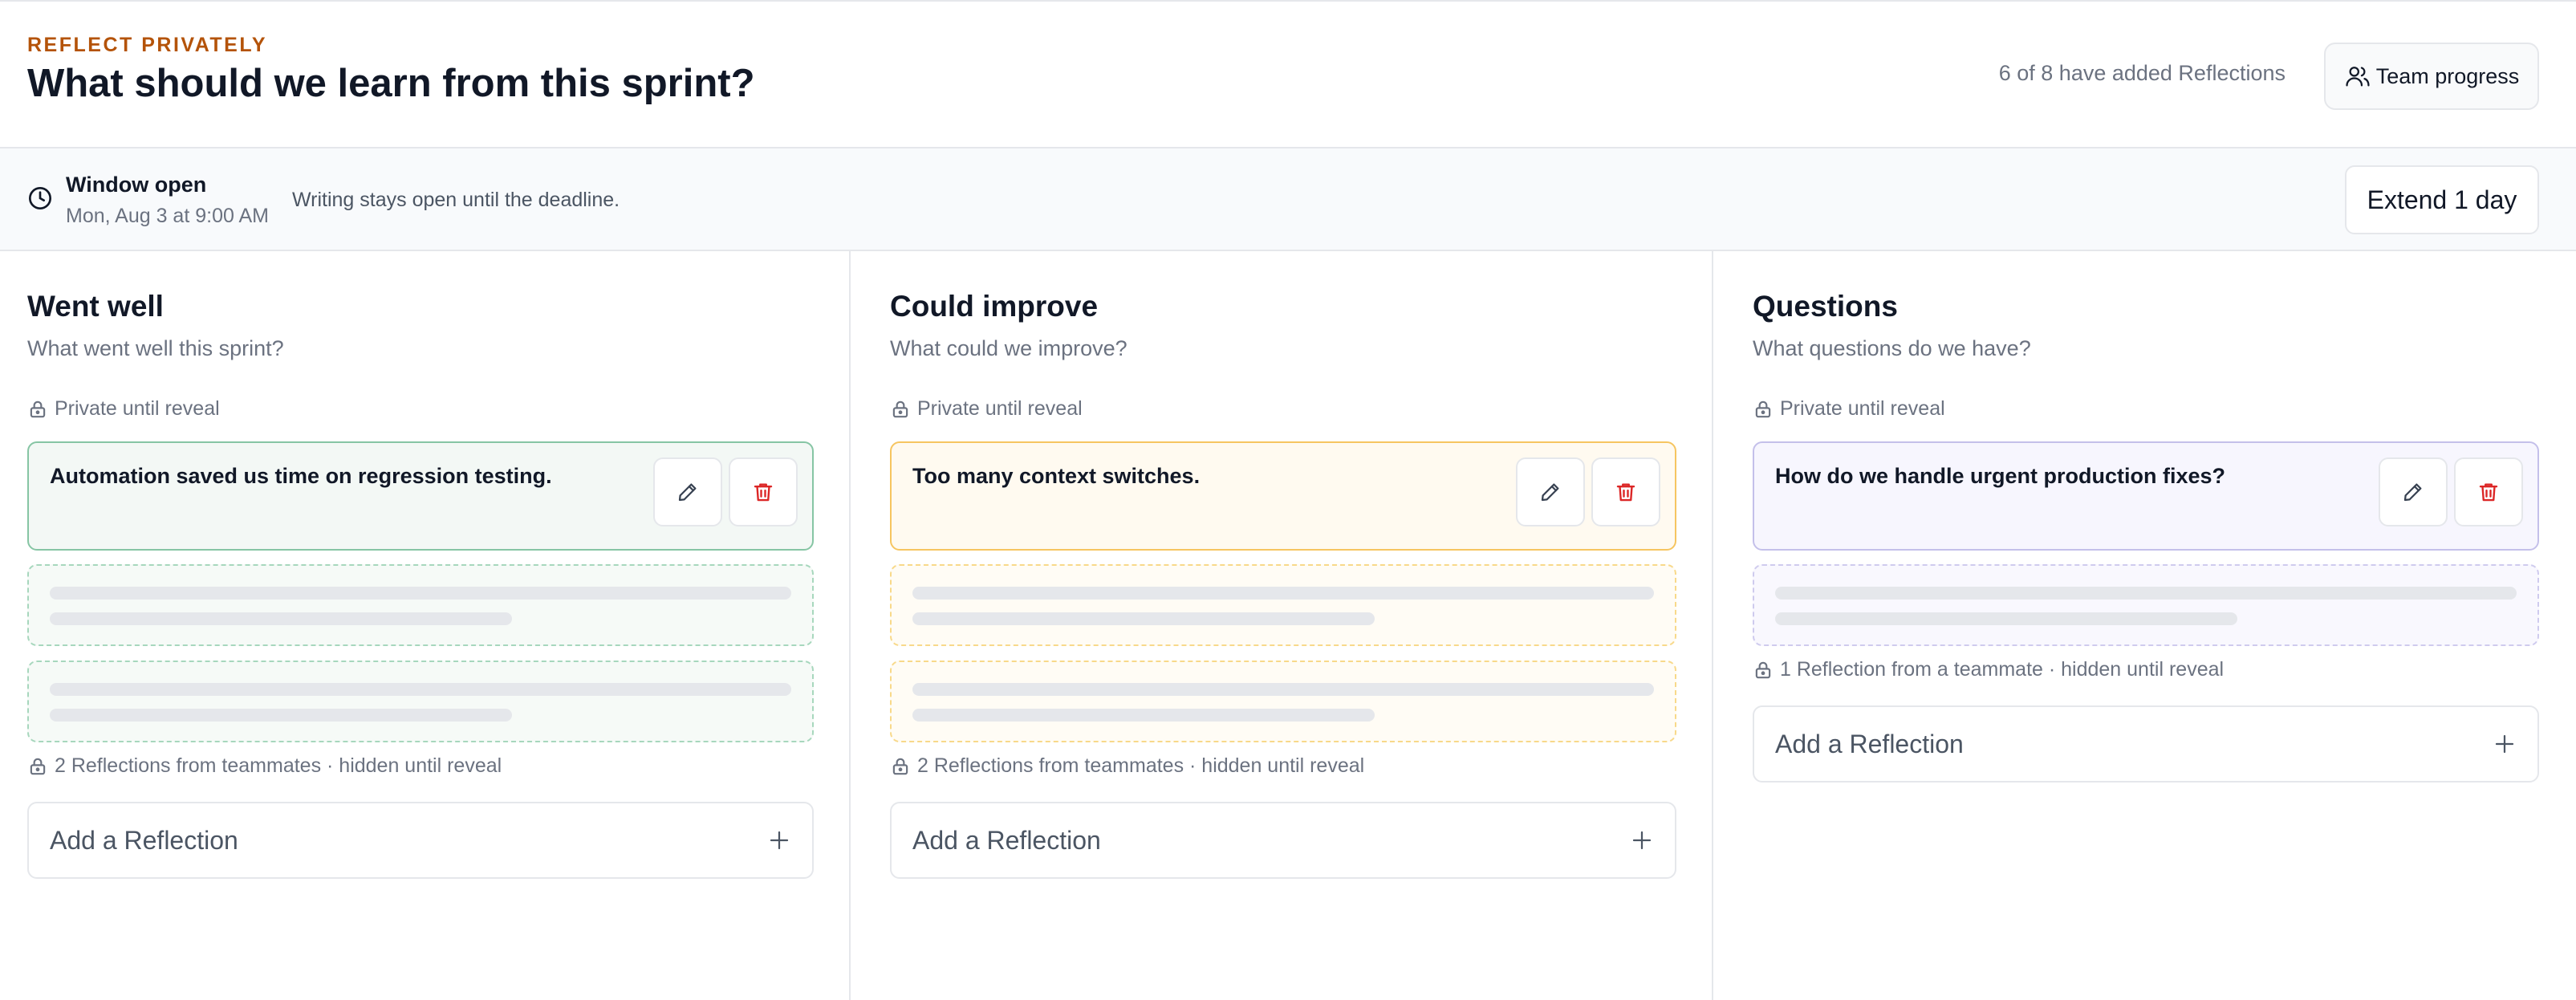  Describe the element at coordinates (147, 45) in the screenshot. I see `eyebrow-label: REFLECT PRIVATELY` at that location.